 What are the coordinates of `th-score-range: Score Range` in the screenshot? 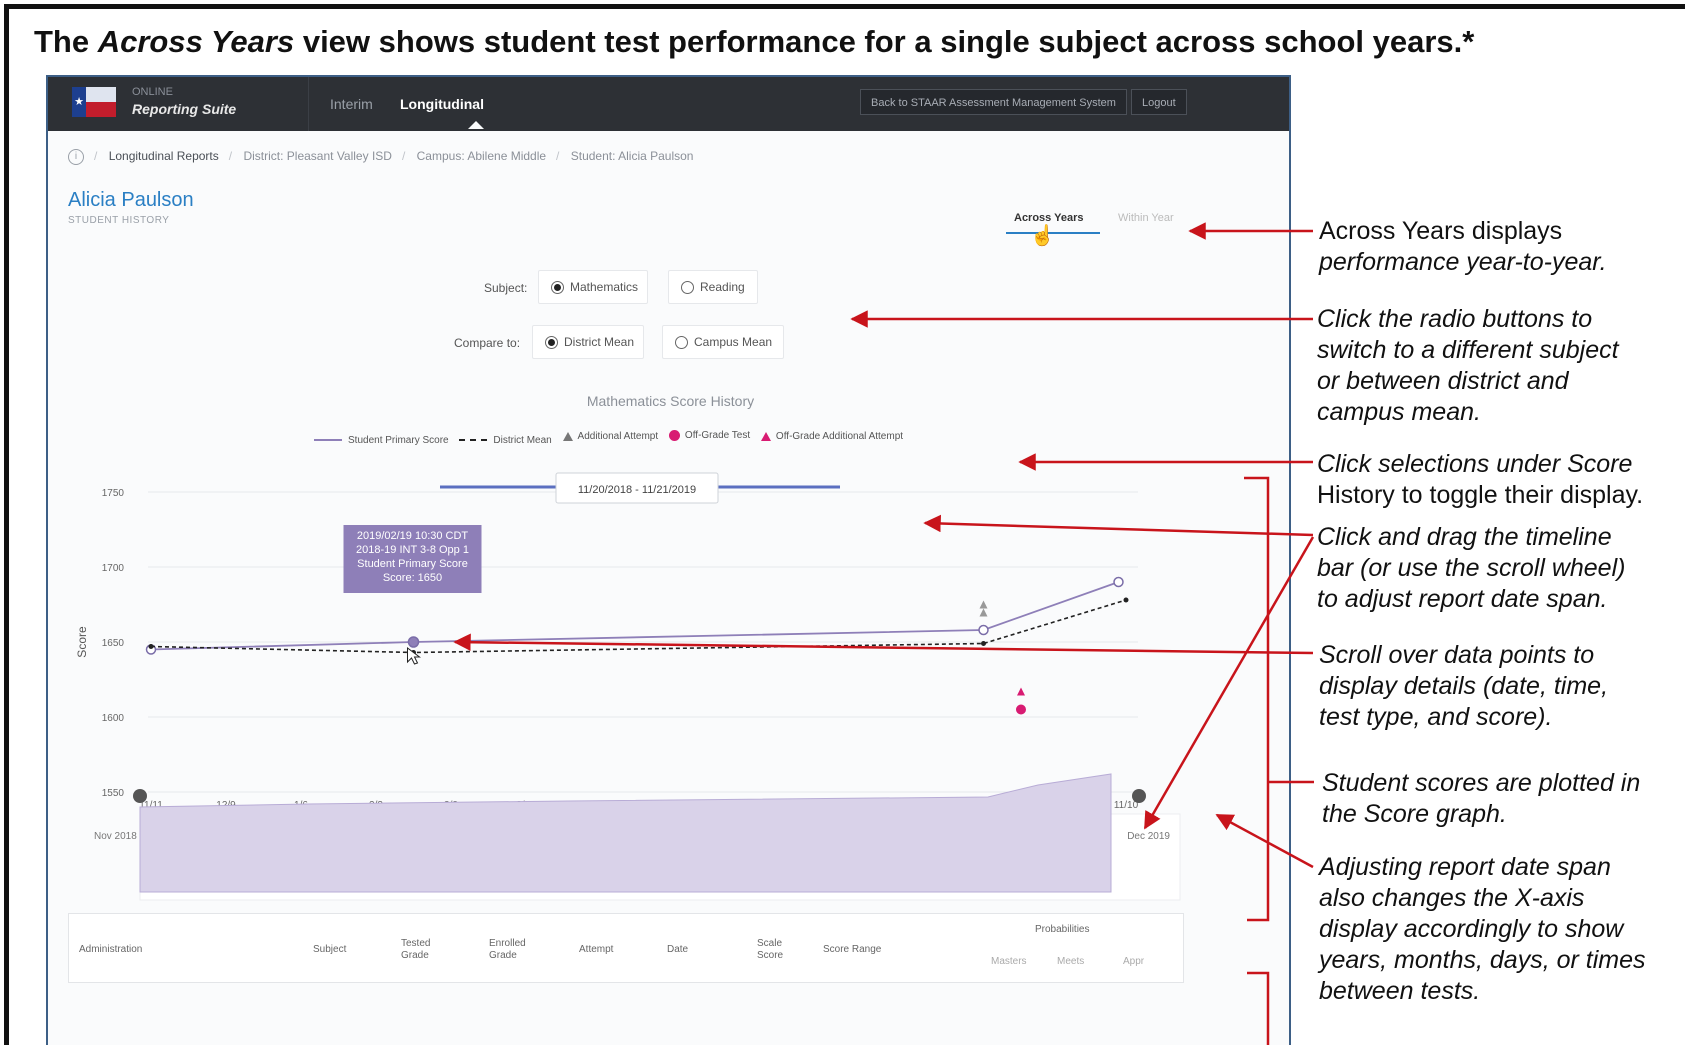 It's located at (852, 950).